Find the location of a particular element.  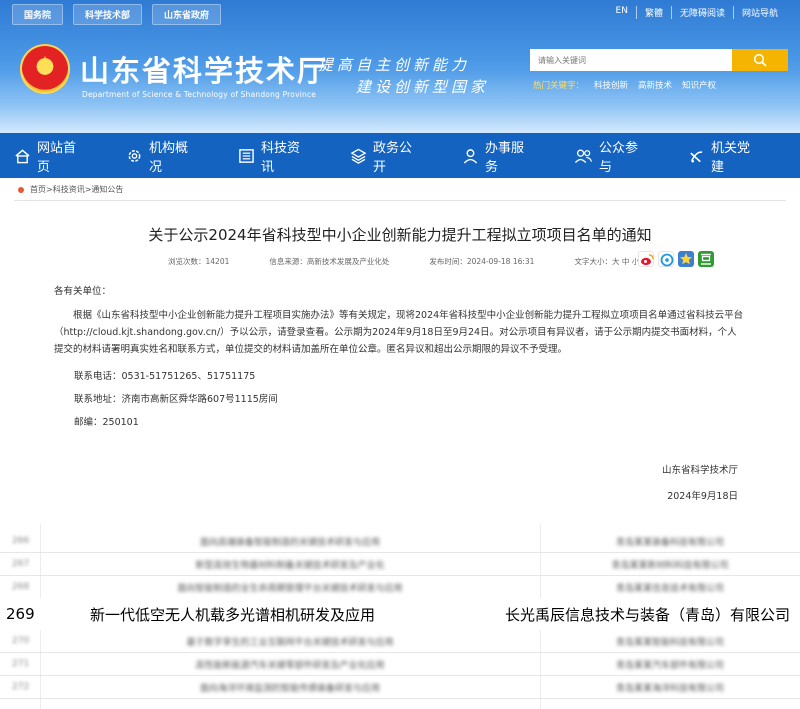

organization-name: 青岛某某装备科技有限公司 is located at coordinates (669, 542).